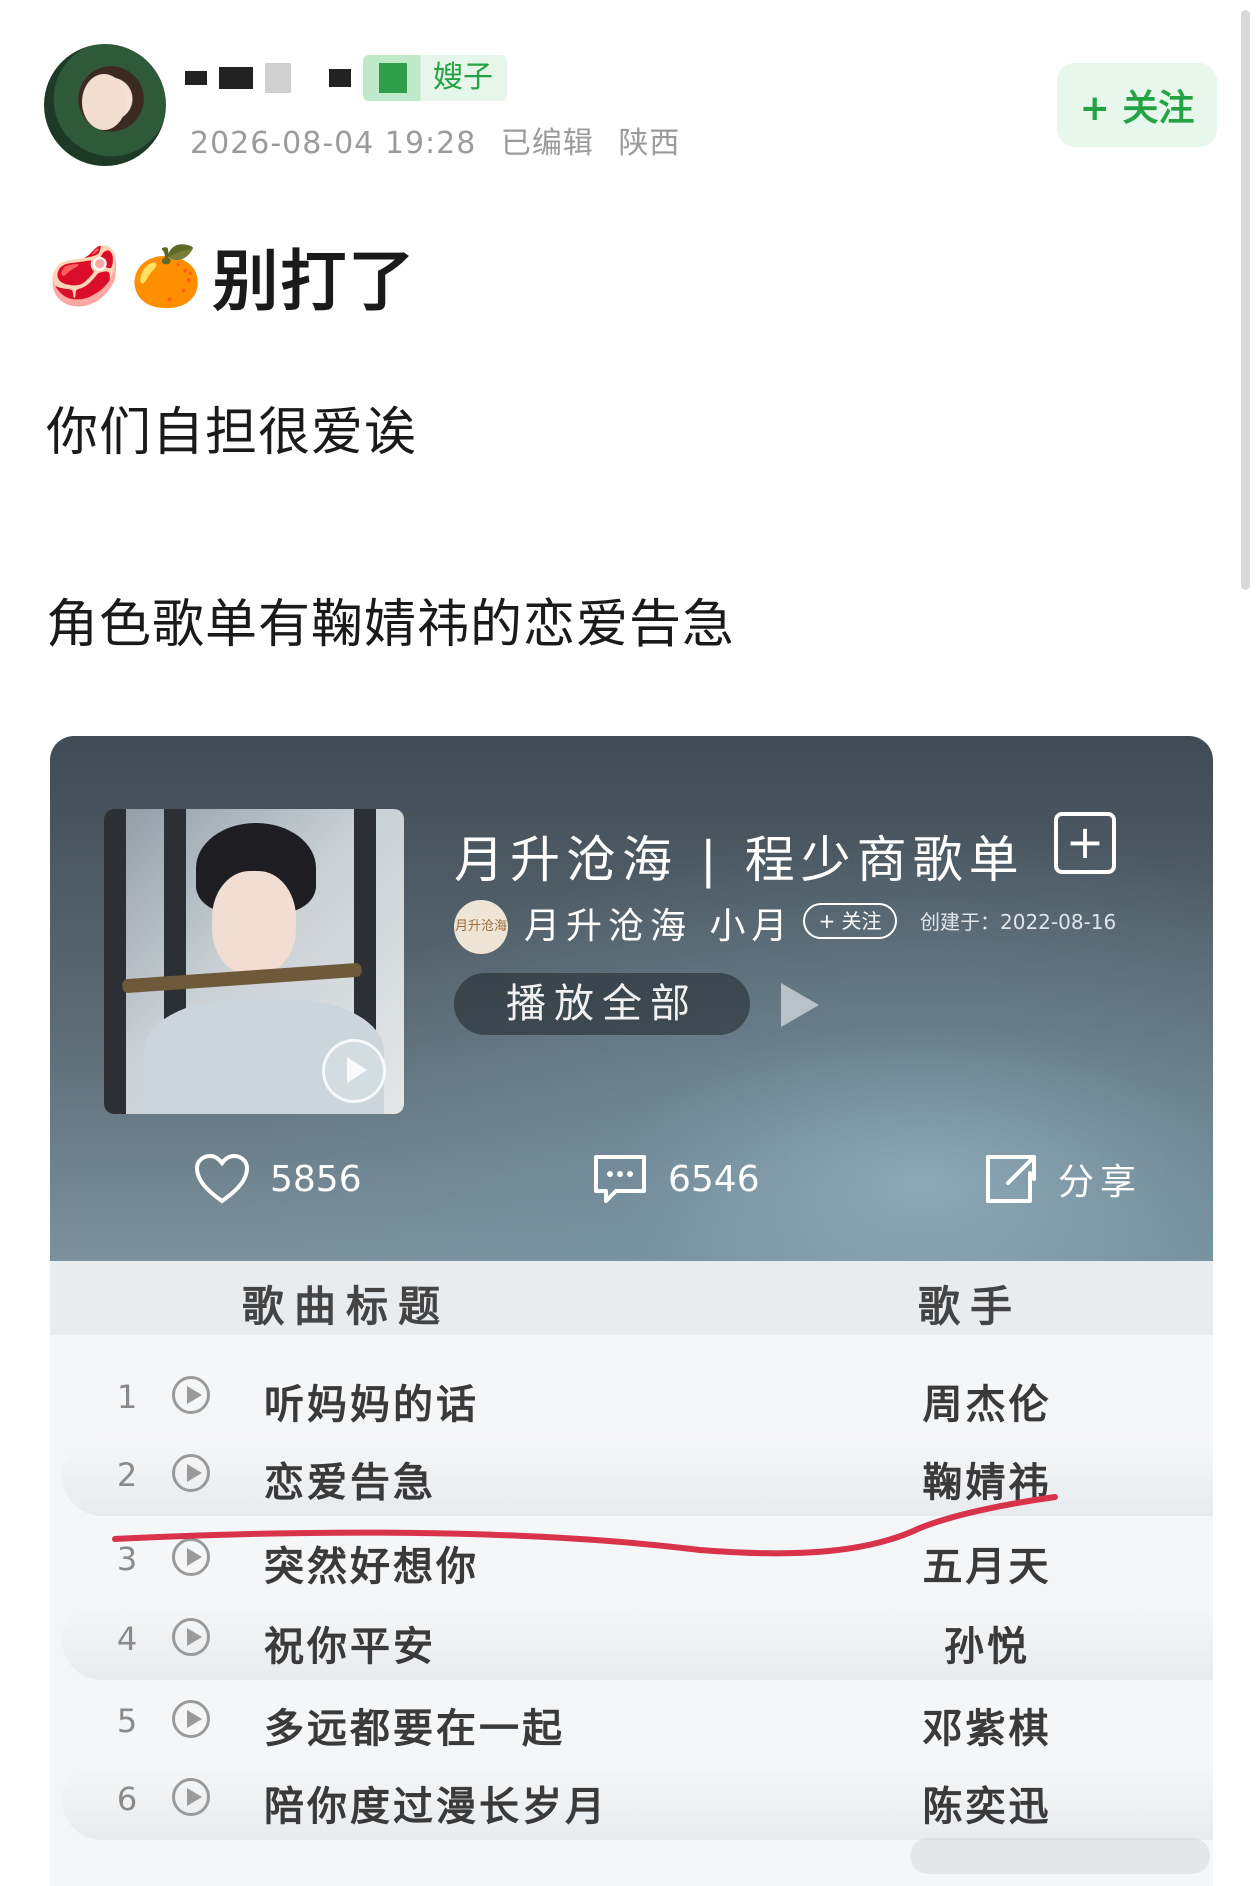 The height and width of the screenshot is (1886, 1260). I want to click on scrollbar, so click(1245, 300).